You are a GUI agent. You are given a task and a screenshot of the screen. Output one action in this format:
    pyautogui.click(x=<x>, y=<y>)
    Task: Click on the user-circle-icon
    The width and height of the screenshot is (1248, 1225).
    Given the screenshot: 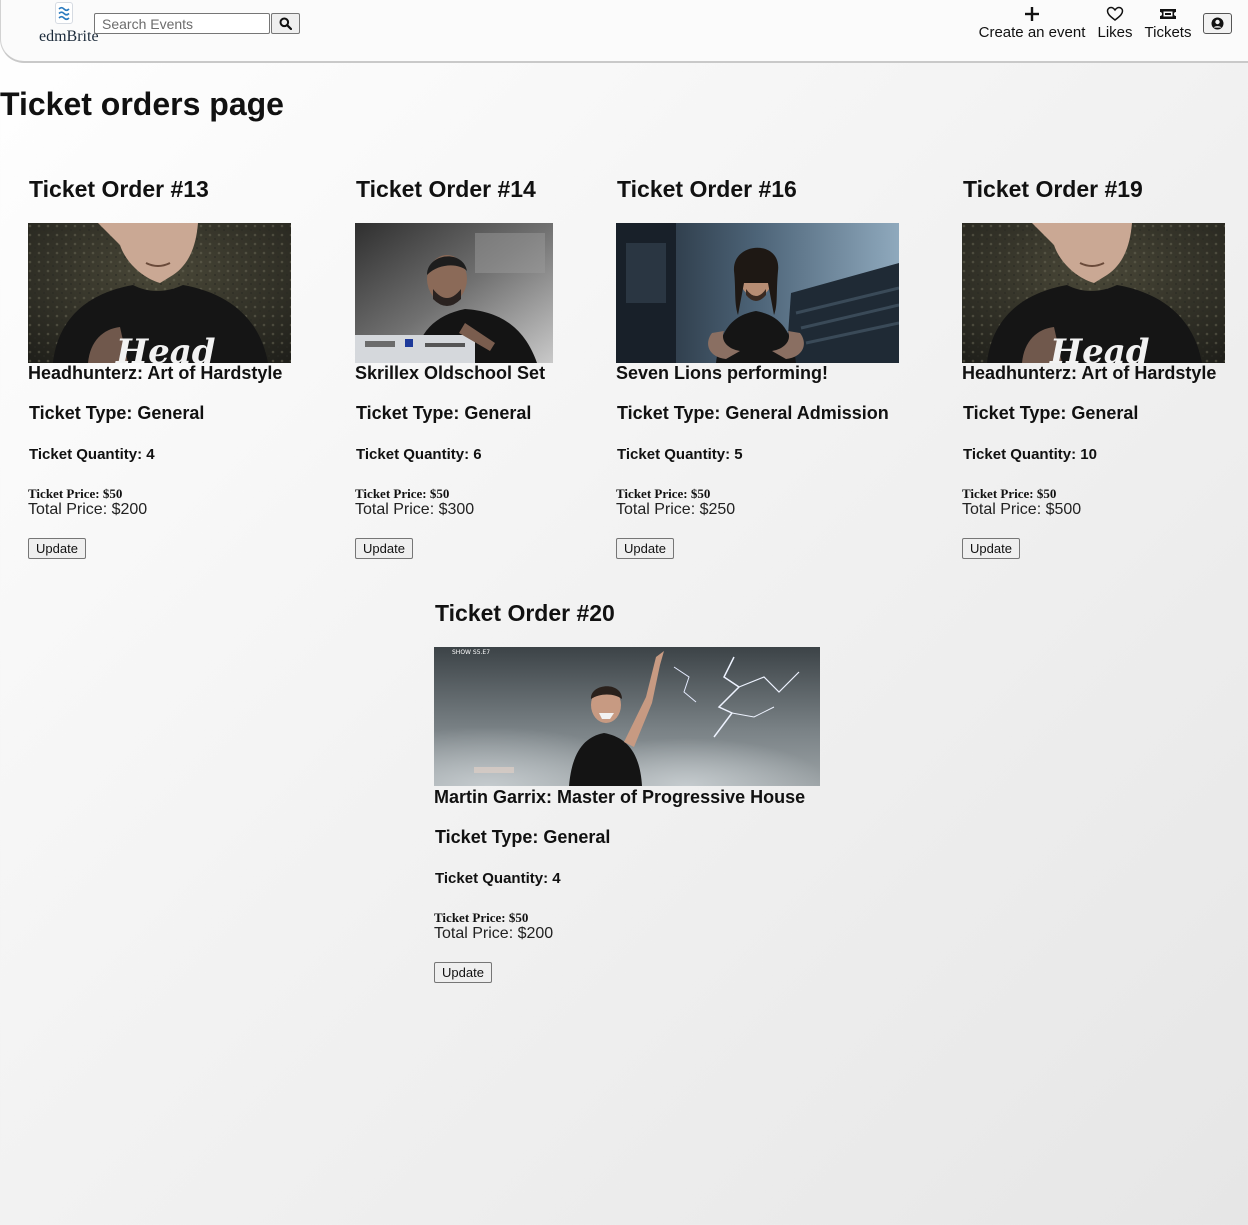 What is the action you would take?
    pyautogui.click(x=1217, y=23)
    